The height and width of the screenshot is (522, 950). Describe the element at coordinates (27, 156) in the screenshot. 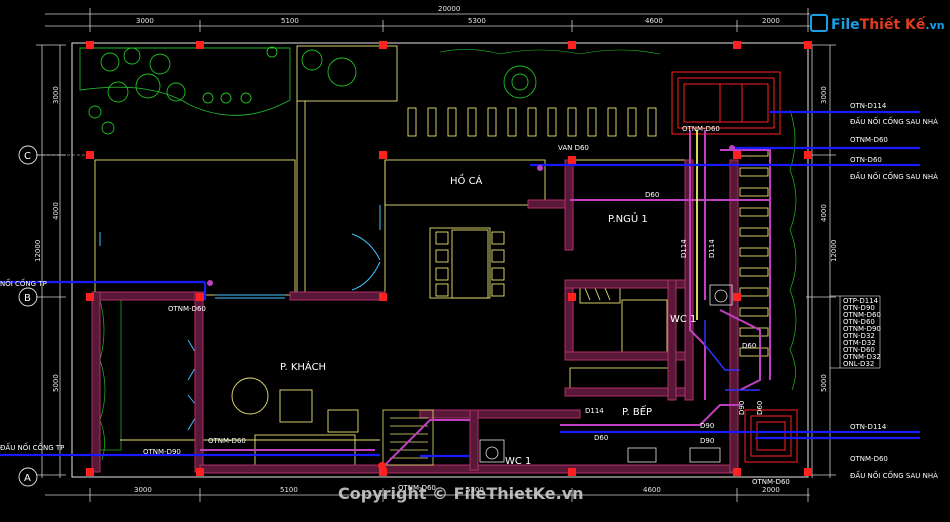

I see `grid-label-c: C` at that location.